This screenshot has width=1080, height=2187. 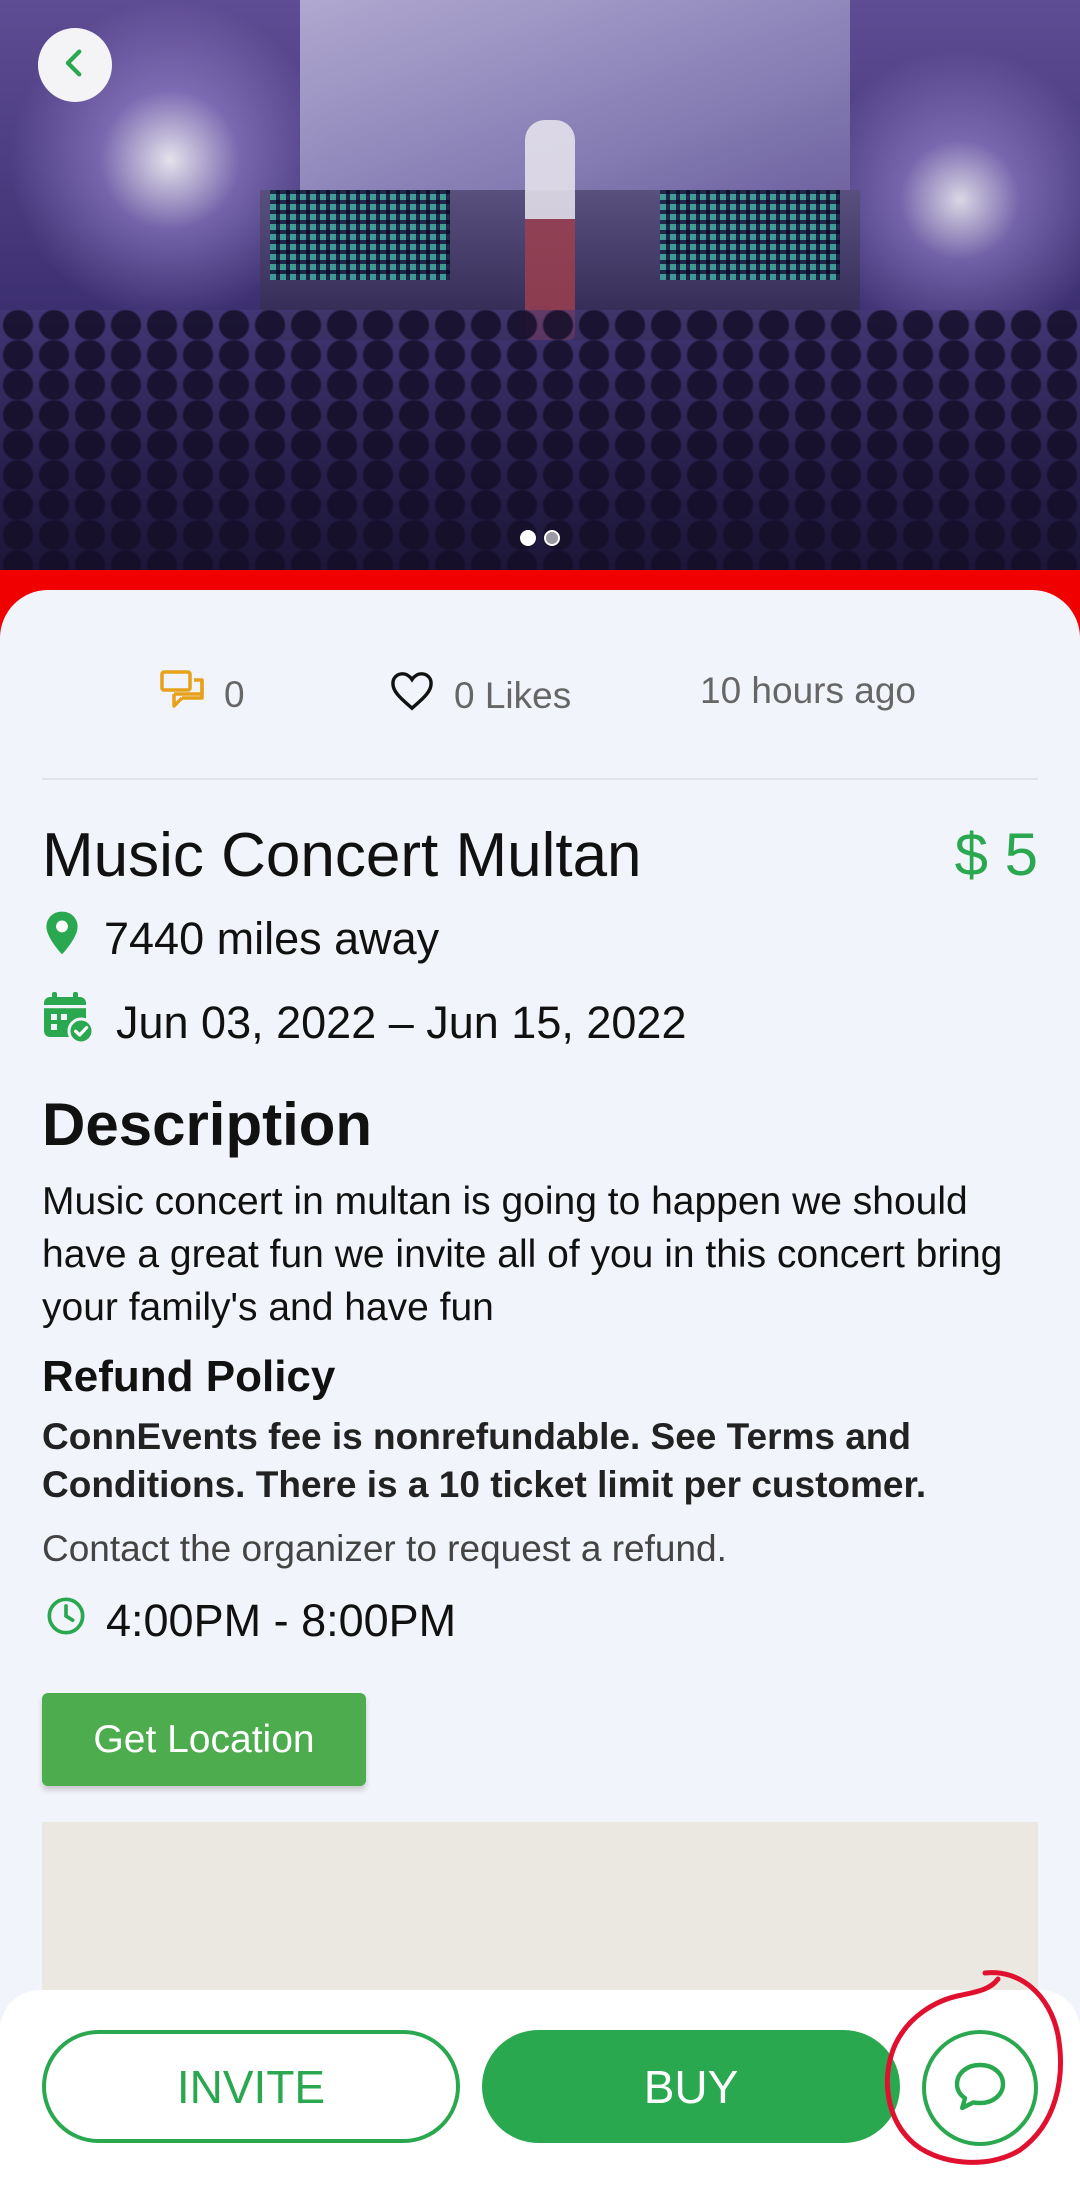 I want to click on likes-count: 0 Likes, so click(x=513, y=695).